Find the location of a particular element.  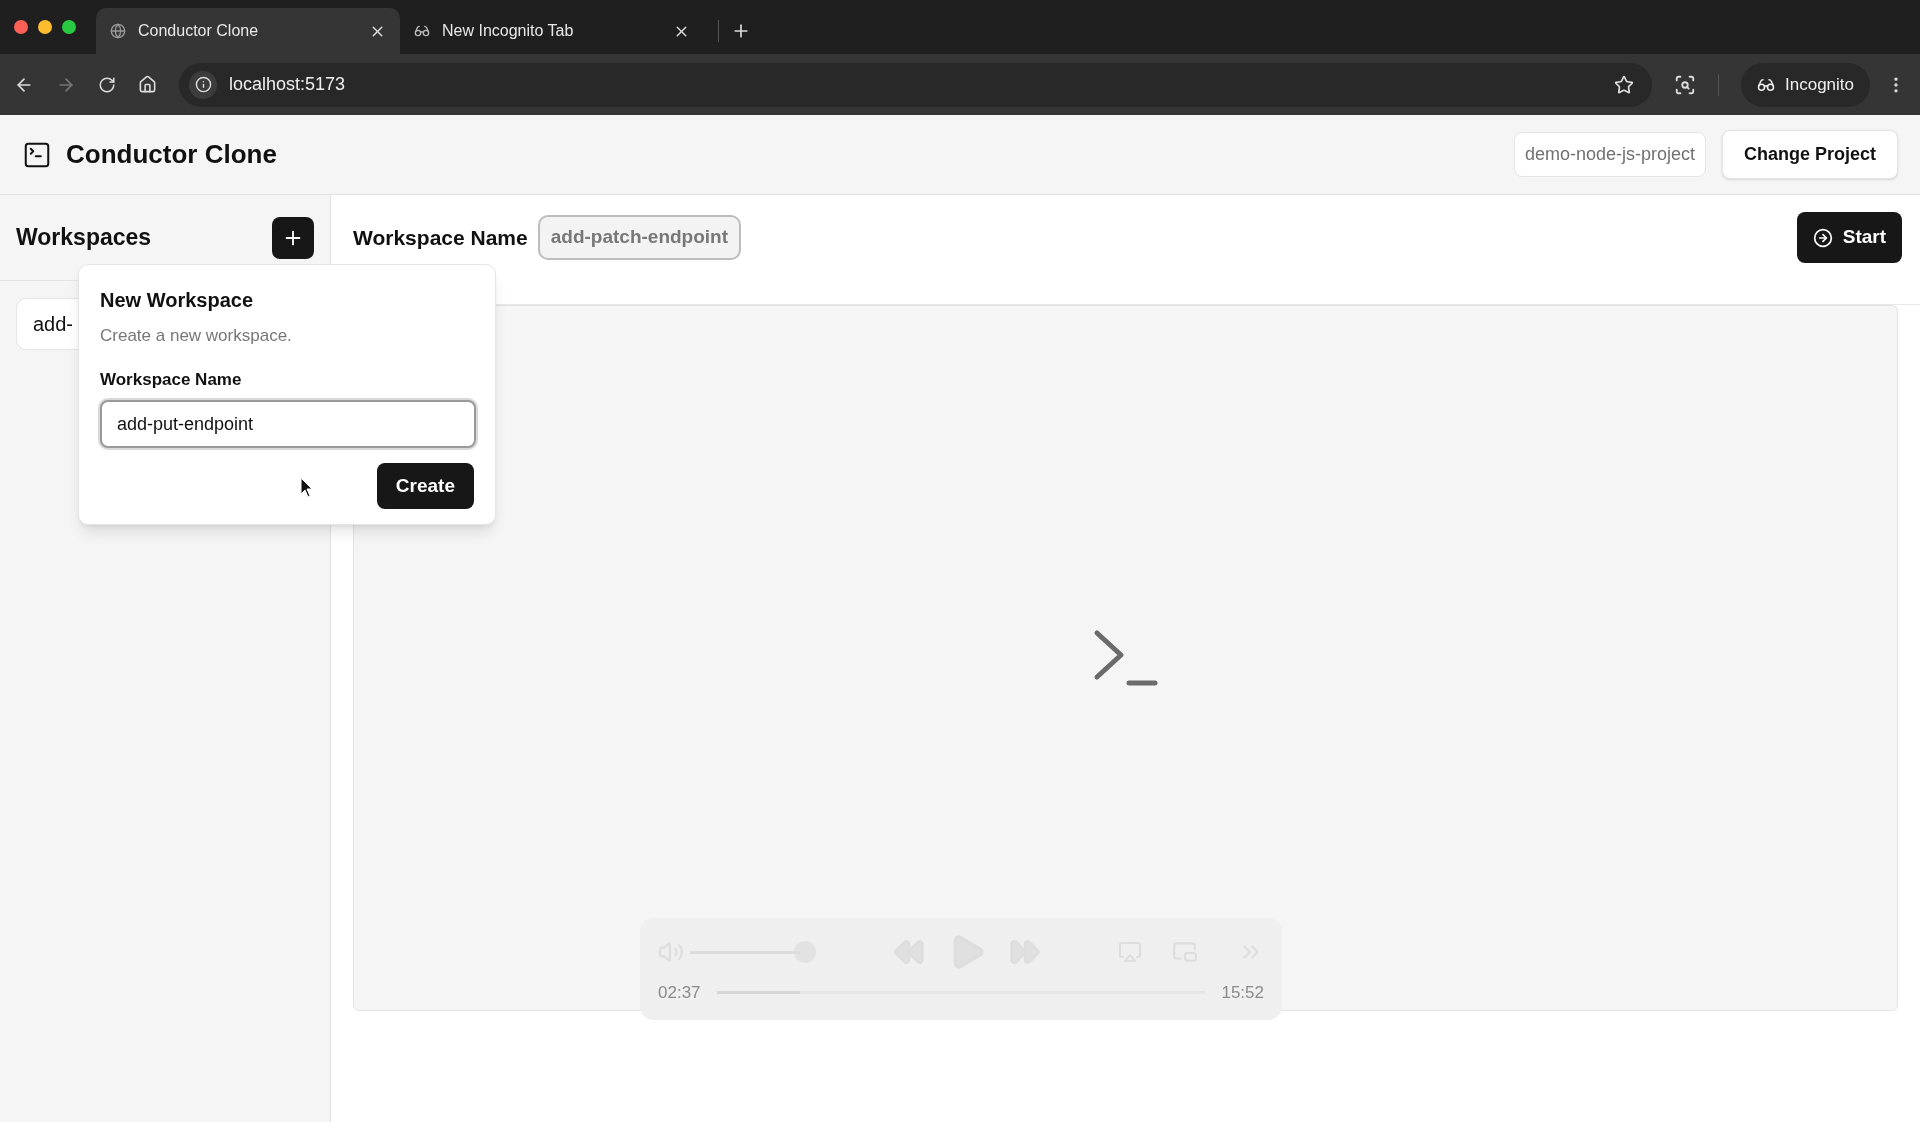

incognito-profile-button: Incognito is located at coordinates (1805, 84).